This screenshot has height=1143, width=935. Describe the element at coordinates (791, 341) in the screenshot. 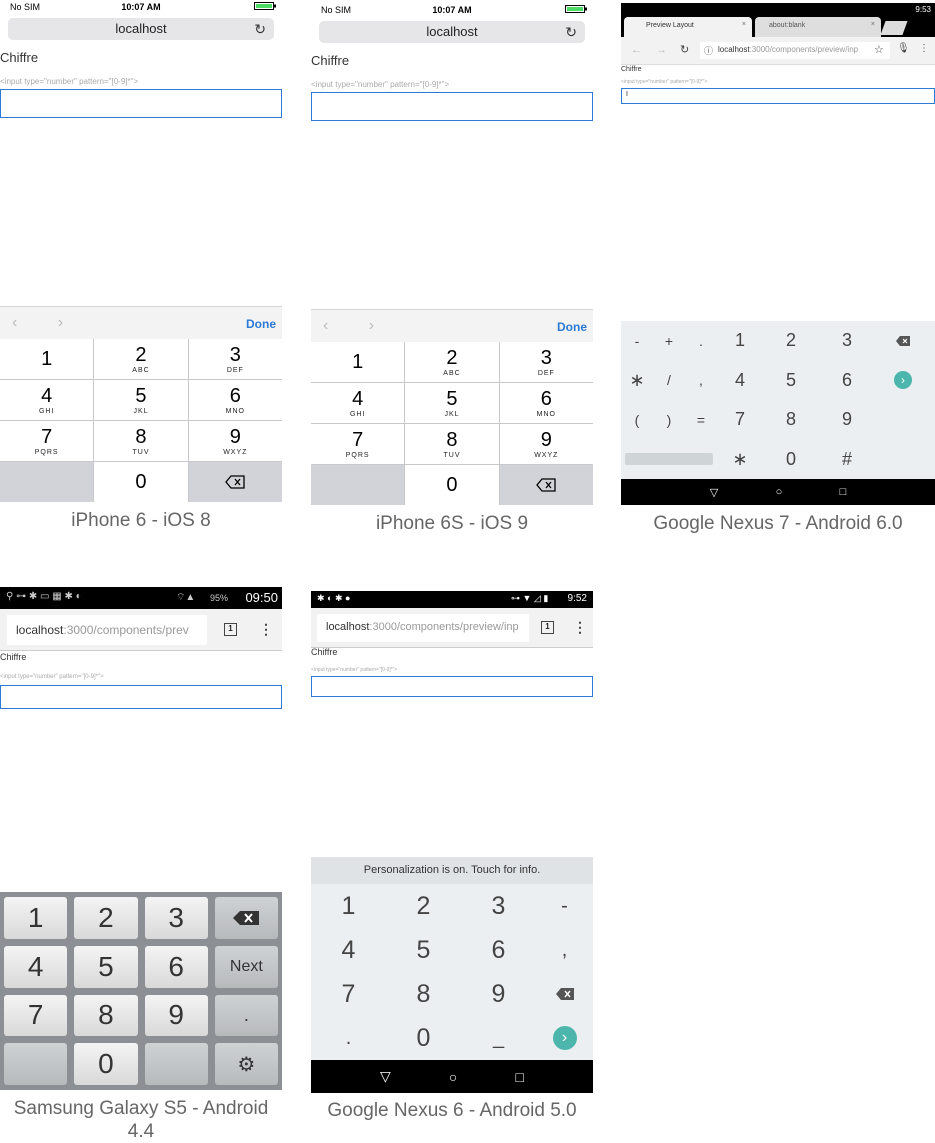

I see `key-2: 2` at that location.